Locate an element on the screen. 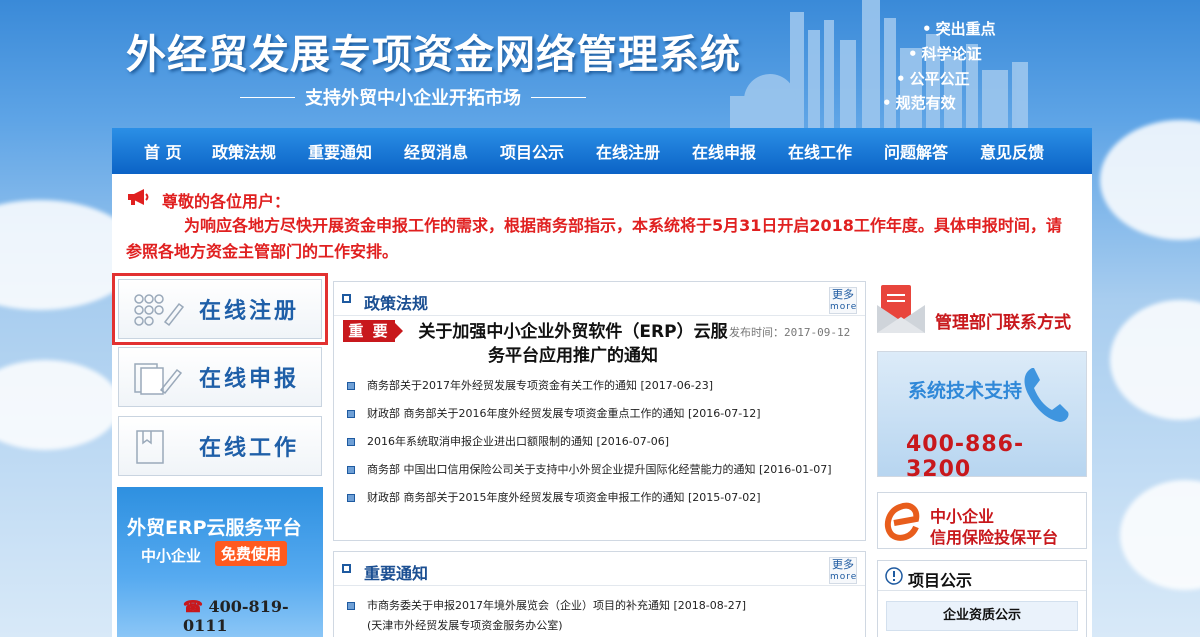 This screenshot has width=1200, height=637. nav-notices: 重要通知 is located at coordinates (340, 151).